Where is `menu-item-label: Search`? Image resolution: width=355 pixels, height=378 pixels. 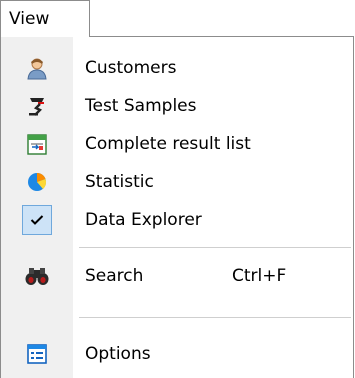 menu-item-label: Search is located at coordinates (114, 276).